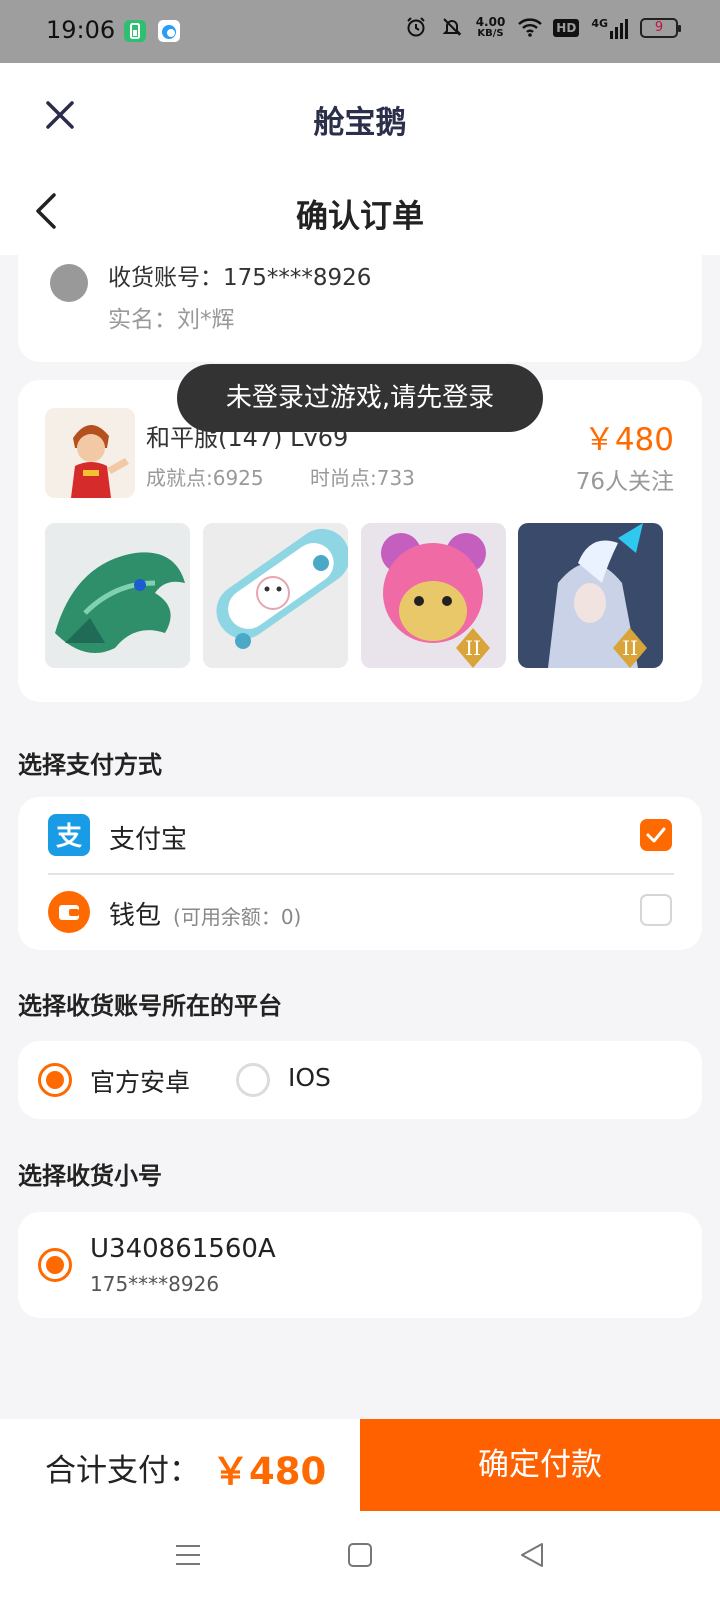 The image size is (720, 1600). What do you see at coordinates (360, 31) in the screenshot?
I see `status-bar: 19:06 4.00 KB/S HD 4G 9` at bounding box center [360, 31].